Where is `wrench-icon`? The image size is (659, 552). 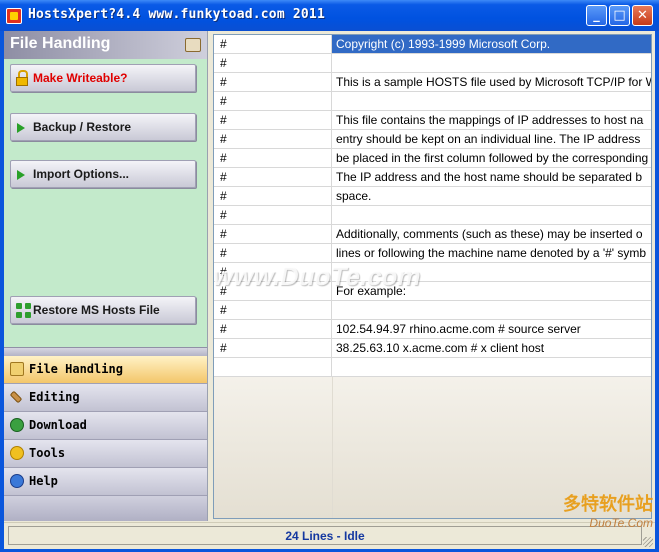
wrench-icon is located at coordinates (16, 397).